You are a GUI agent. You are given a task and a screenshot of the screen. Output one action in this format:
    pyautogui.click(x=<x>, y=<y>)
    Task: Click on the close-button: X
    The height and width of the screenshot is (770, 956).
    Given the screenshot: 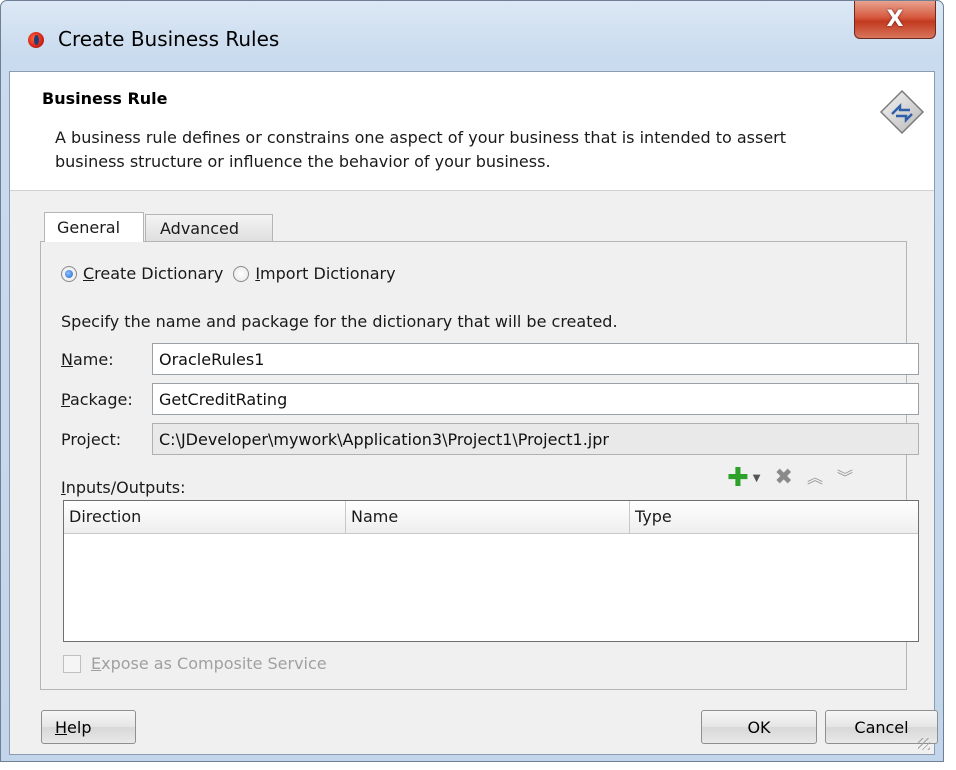 What is the action you would take?
    pyautogui.click(x=895, y=20)
    